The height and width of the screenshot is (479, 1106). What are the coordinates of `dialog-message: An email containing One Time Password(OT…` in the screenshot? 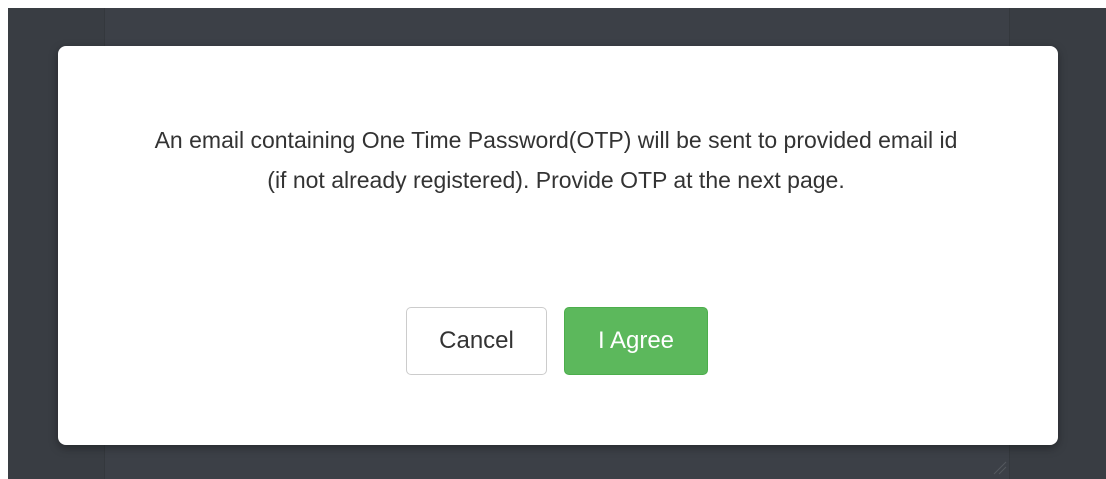 It's located at (556, 160).